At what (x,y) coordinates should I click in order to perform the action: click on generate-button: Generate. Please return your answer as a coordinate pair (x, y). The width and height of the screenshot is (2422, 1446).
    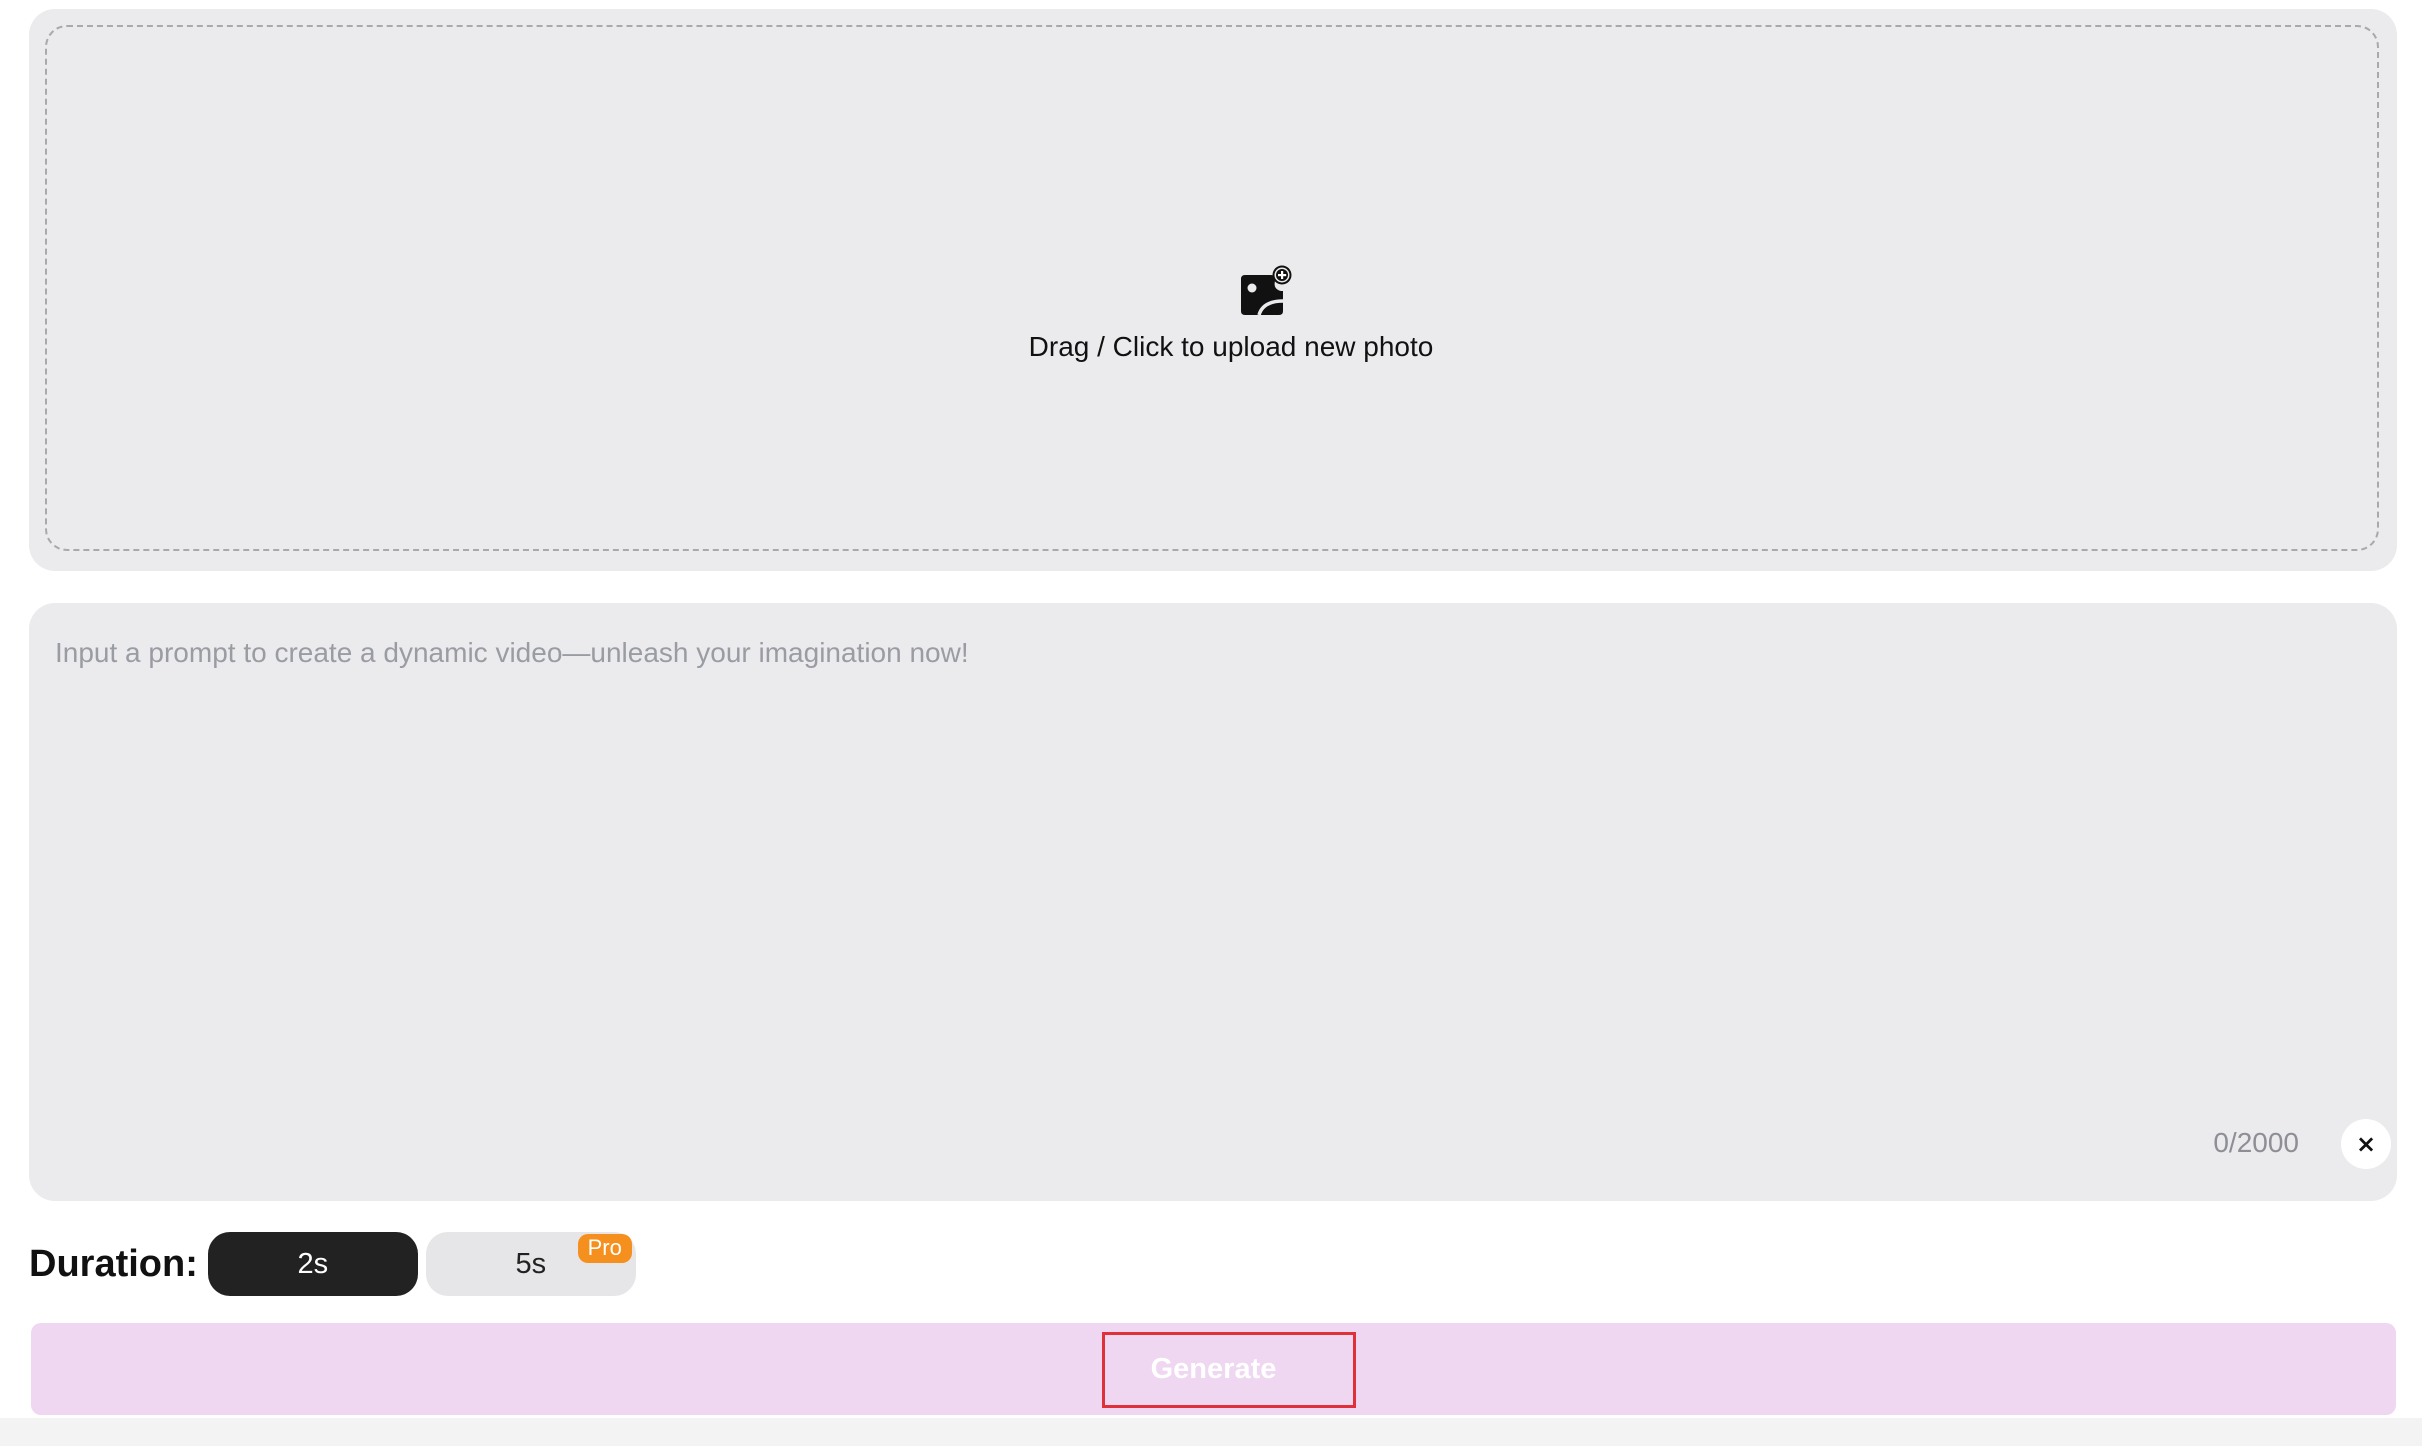
    Looking at the image, I should click on (1213, 1369).